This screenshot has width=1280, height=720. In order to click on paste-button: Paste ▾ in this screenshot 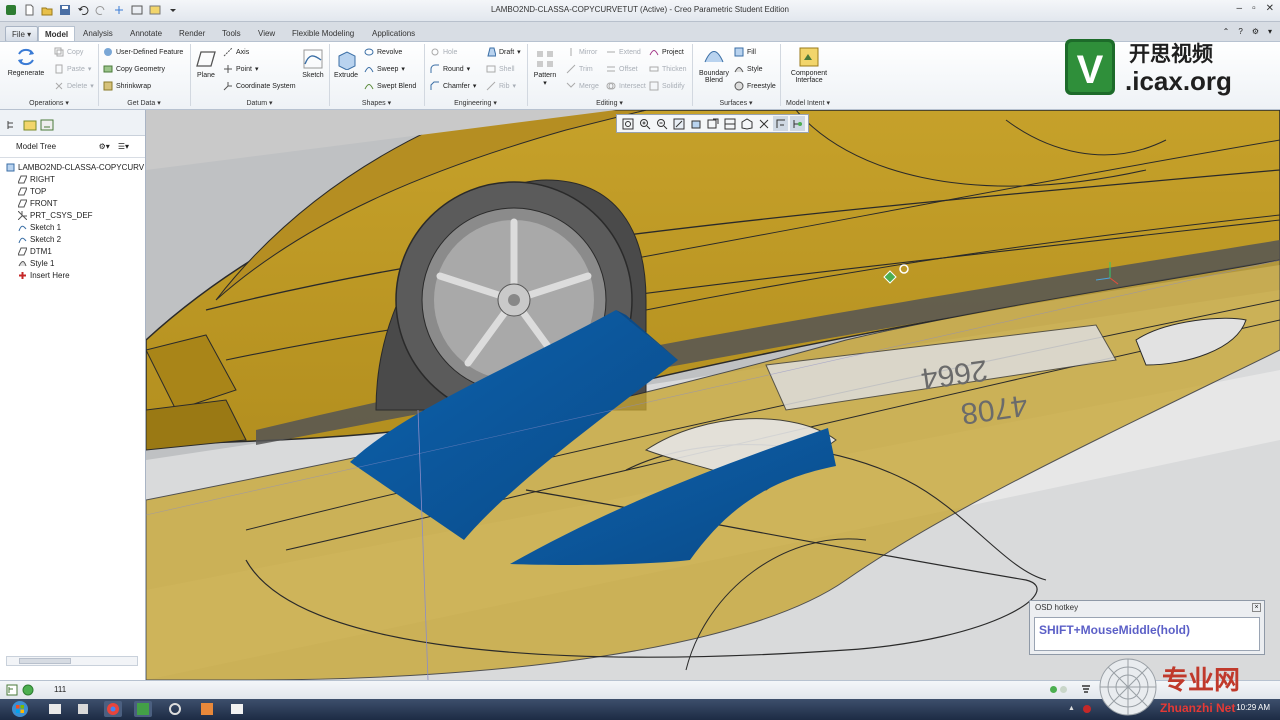, I will do `click(72, 69)`.